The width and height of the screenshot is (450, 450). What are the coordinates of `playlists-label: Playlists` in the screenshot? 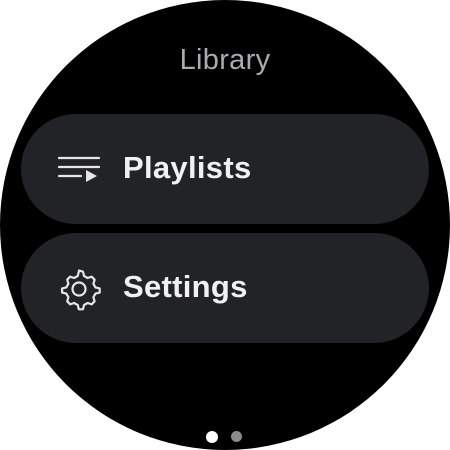 It's located at (187, 167).